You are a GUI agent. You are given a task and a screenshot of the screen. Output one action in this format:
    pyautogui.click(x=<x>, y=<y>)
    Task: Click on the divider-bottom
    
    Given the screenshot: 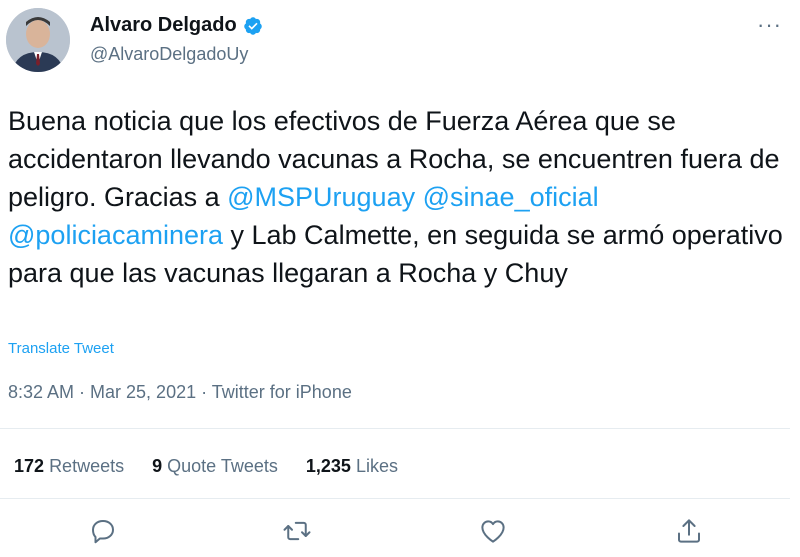 What is the action you would take?
    pyautogui.click(x=395, y=498)
    